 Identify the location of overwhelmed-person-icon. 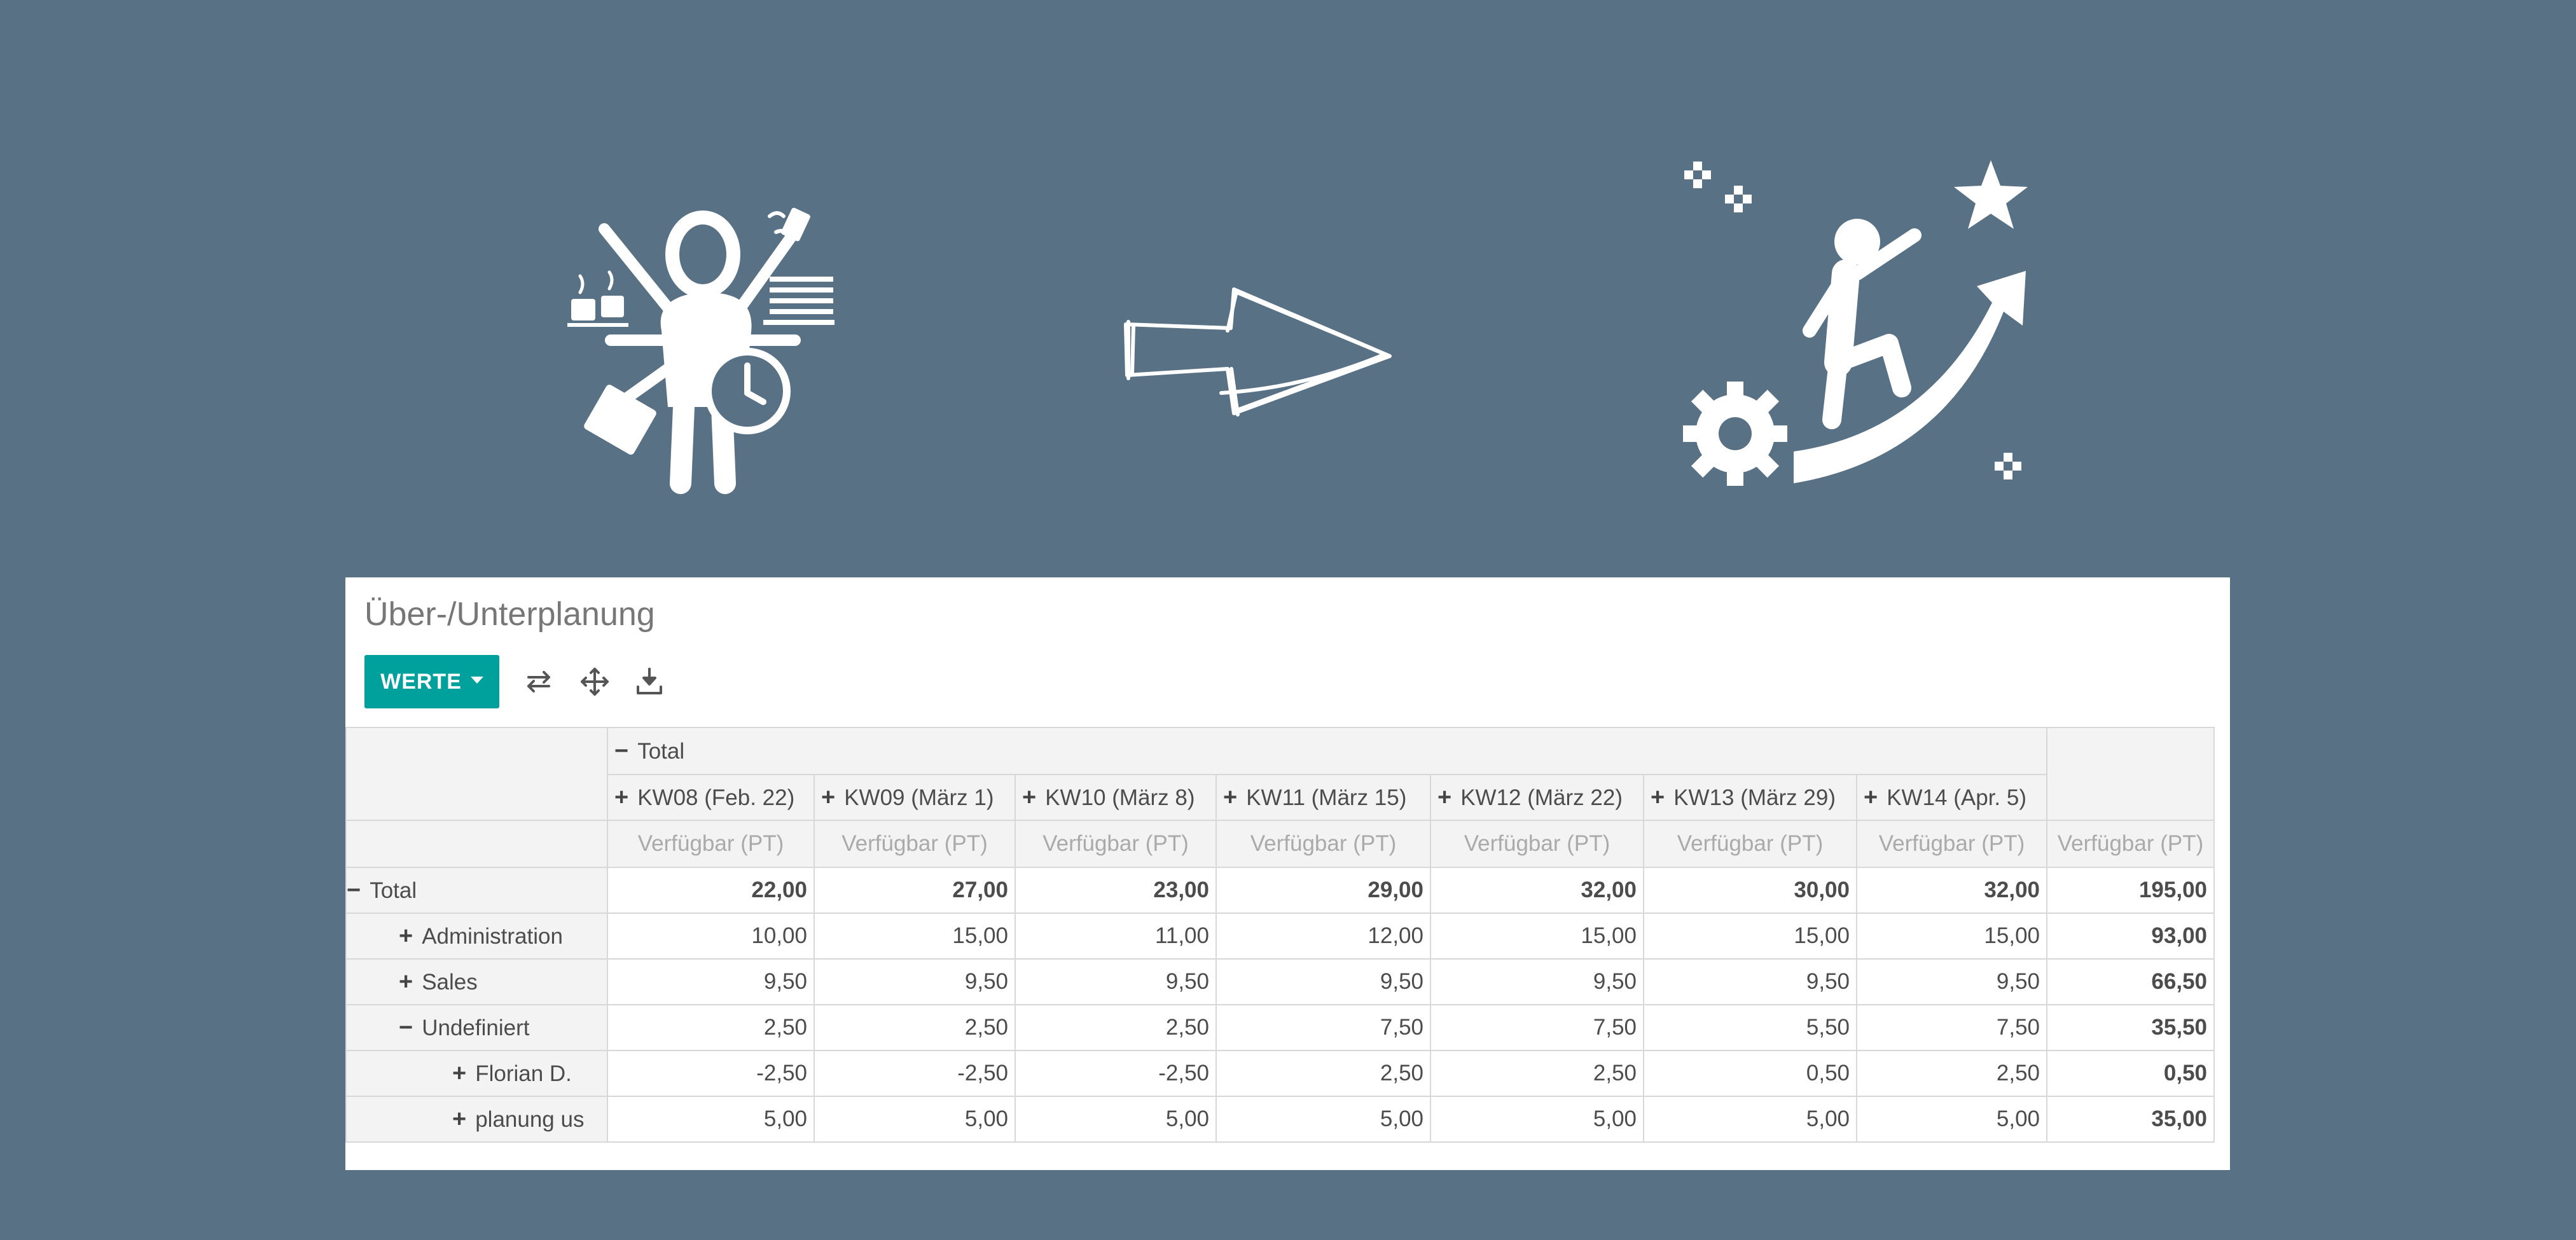
(700, 350).